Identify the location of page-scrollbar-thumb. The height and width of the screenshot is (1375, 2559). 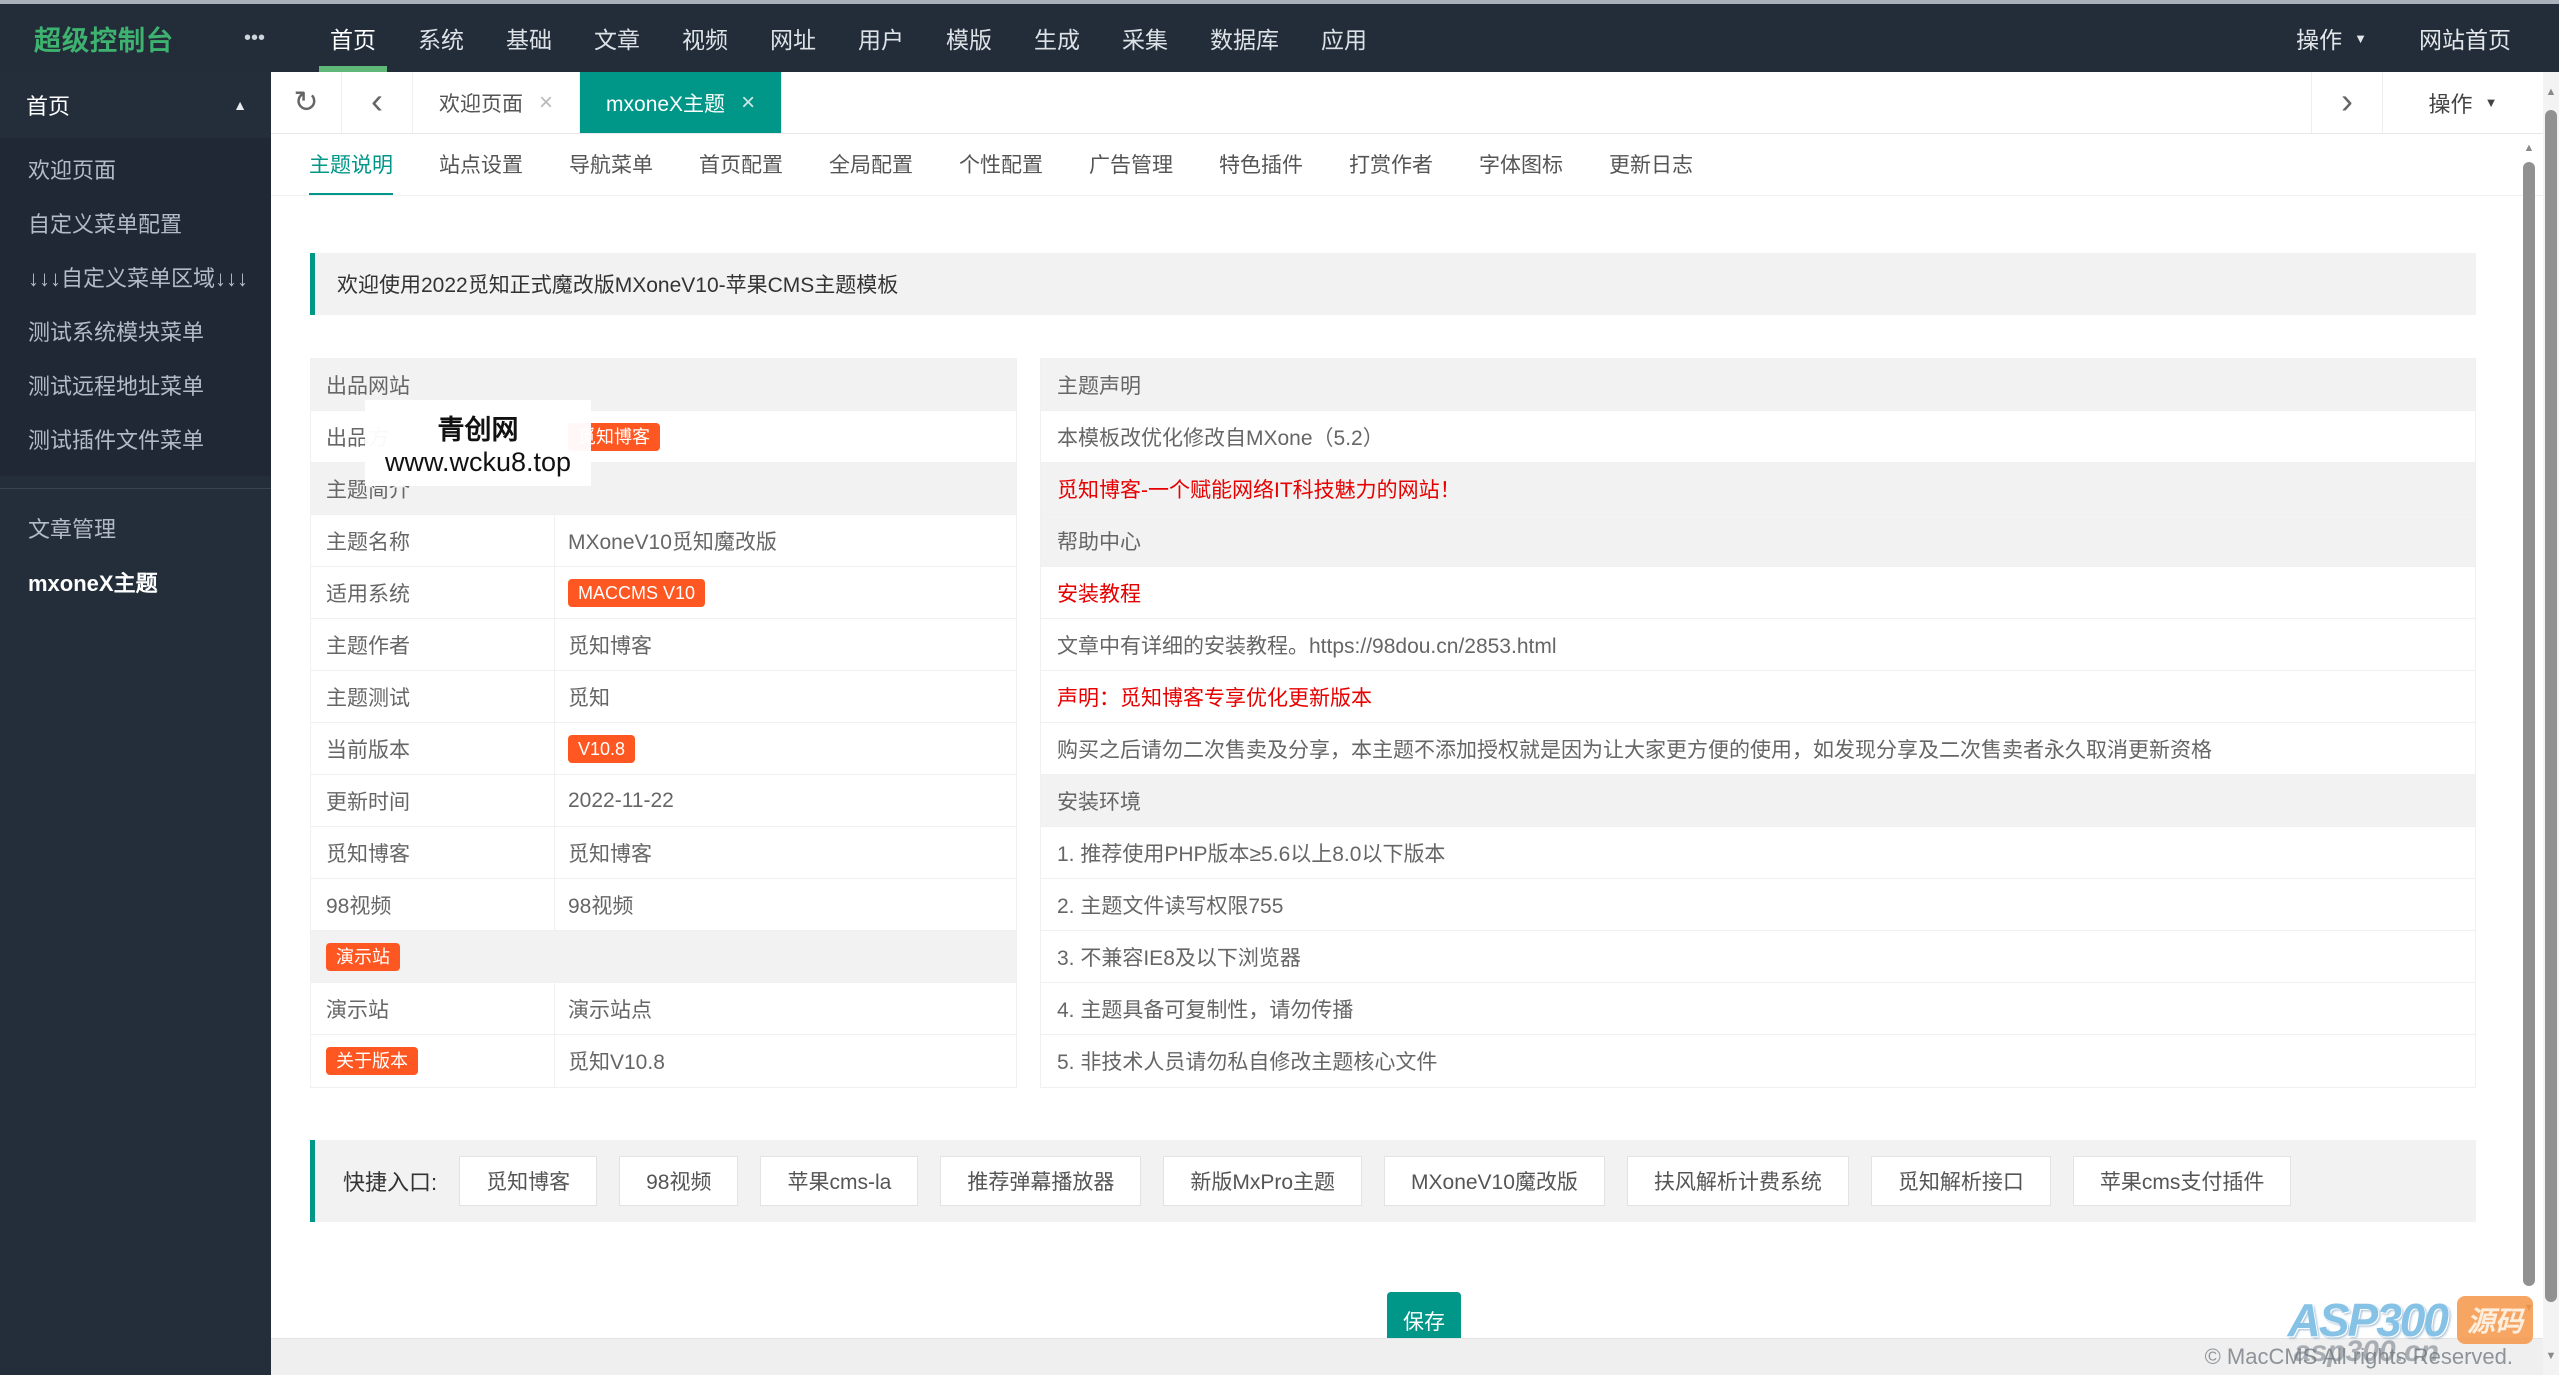
(2551, 706).